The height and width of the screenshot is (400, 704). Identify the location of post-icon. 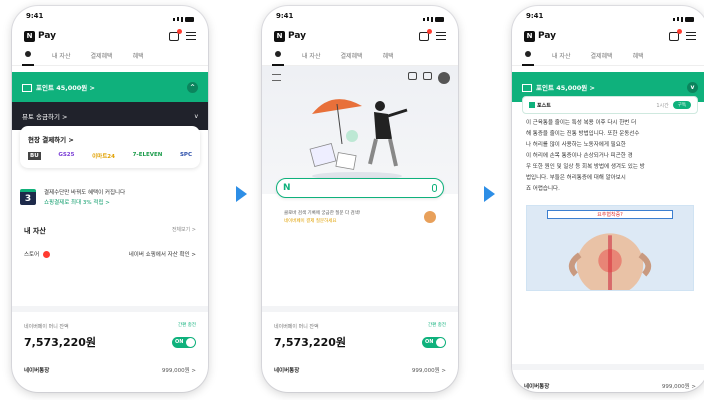
(532, 105).